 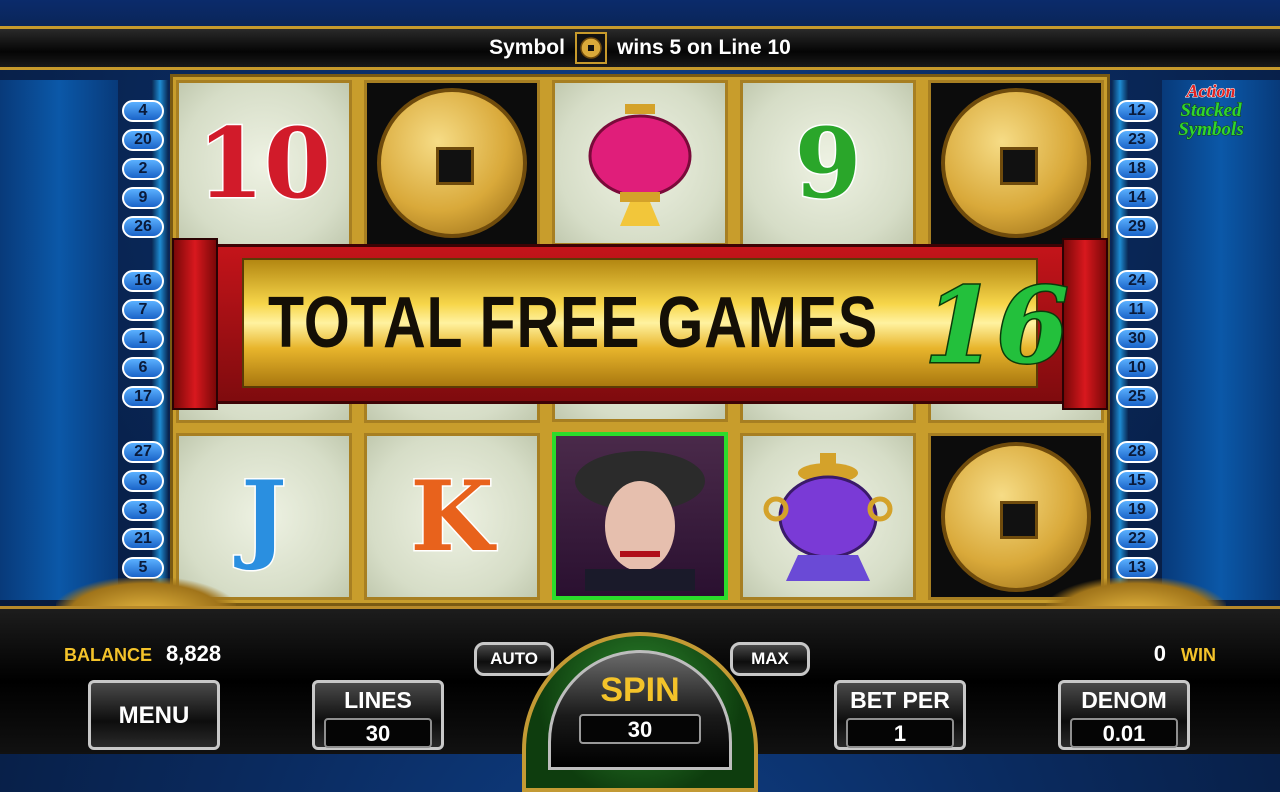 I want to click on left-payline-number: 6, so click(x=143, y=368).